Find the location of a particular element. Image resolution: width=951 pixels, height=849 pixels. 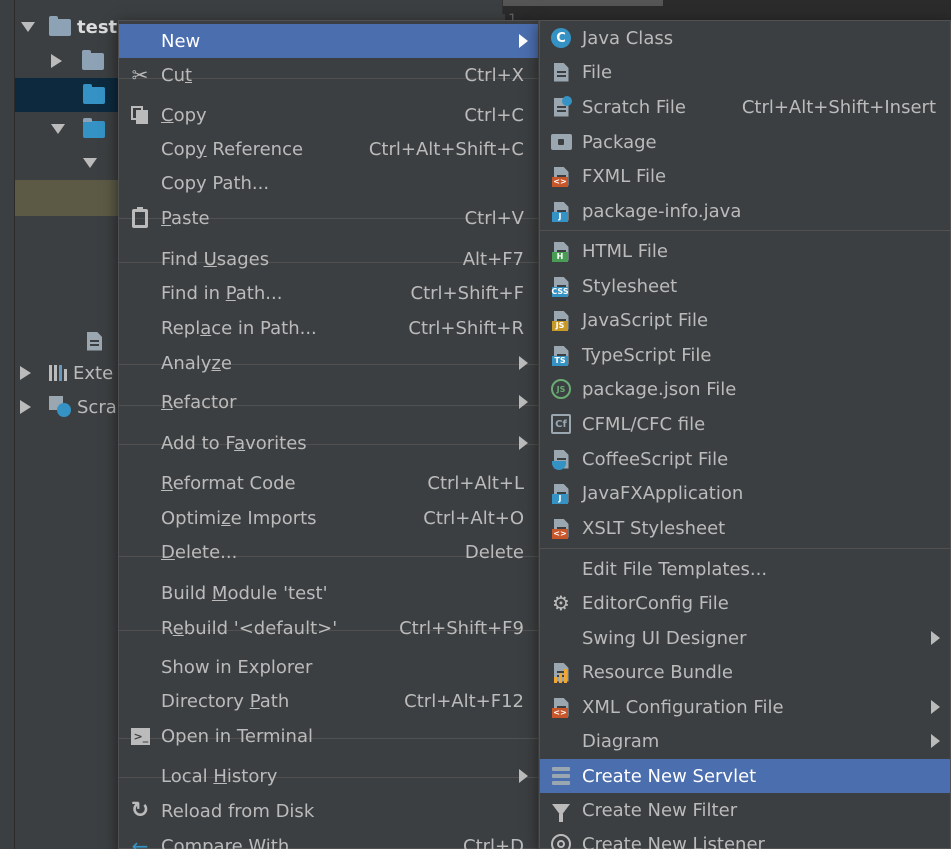

new-item-diagram: Diagram is located at coordinates (745, 741).